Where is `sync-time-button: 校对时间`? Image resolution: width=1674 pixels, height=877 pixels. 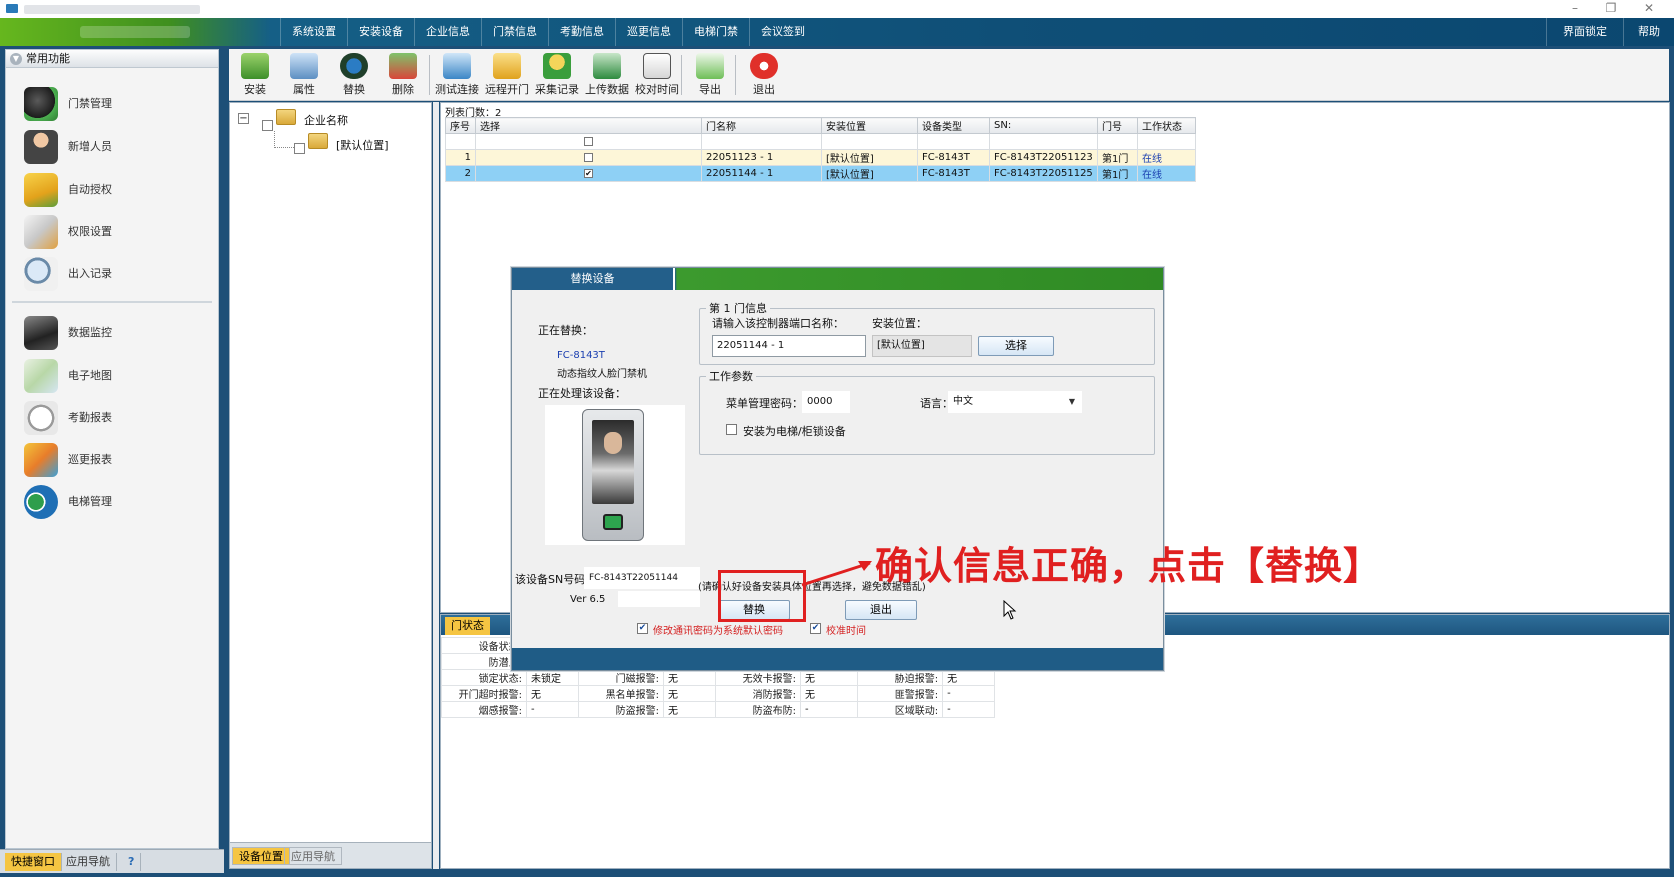
sync-time-button: 校对时间 is located at coordinates (657, 75).